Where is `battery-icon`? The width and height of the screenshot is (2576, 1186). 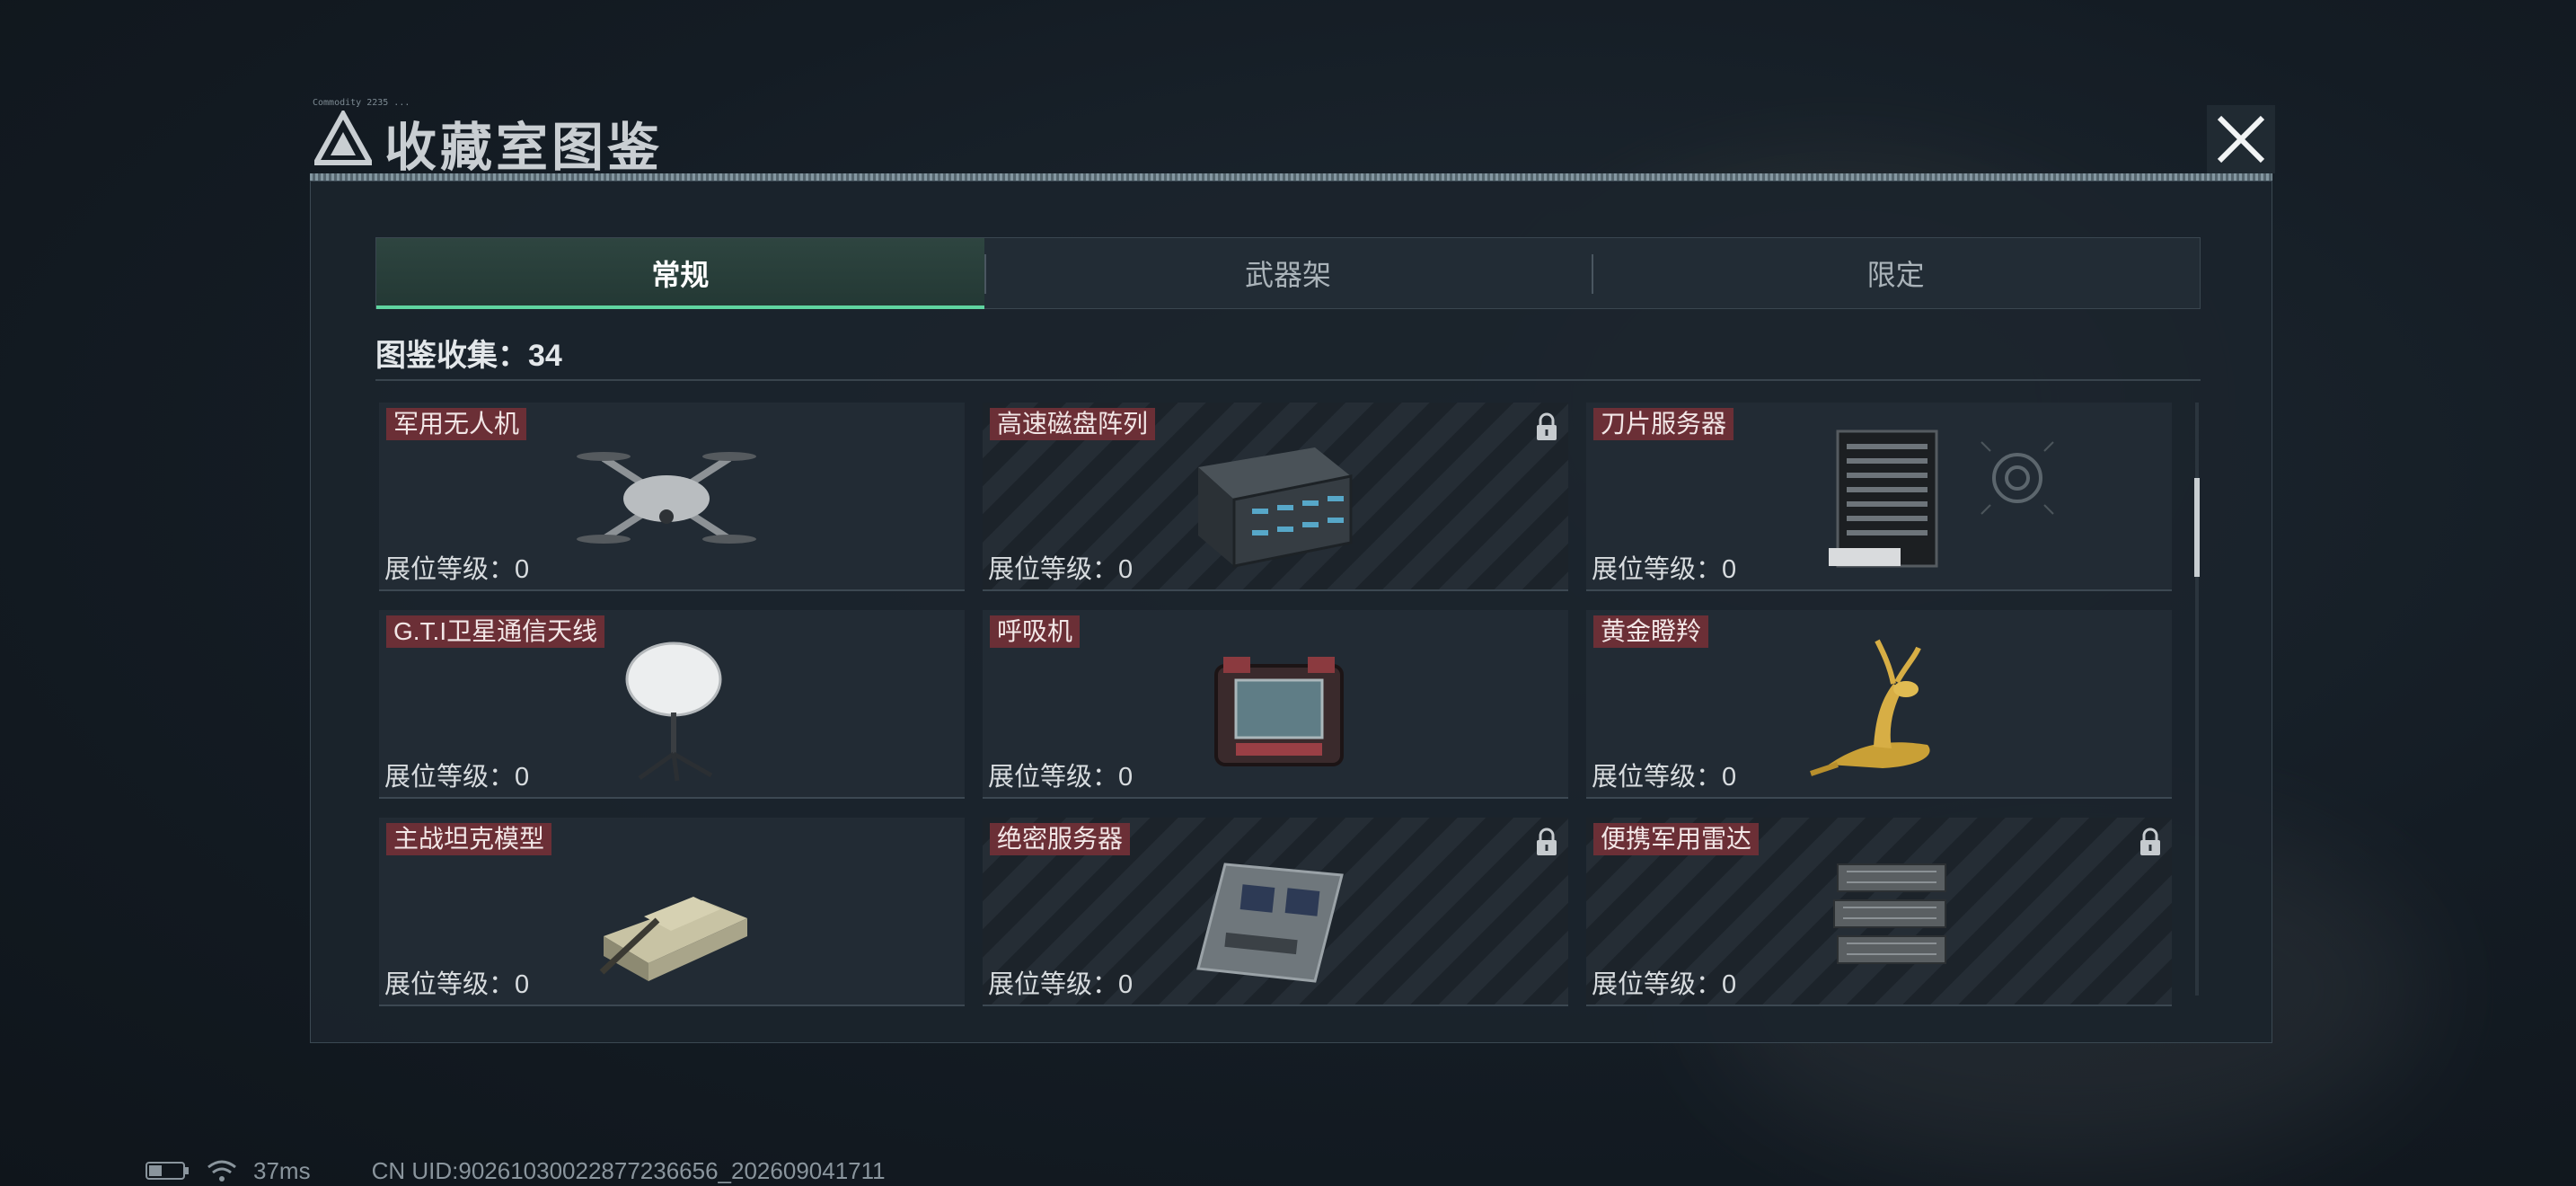
battery-icon is located at coordinates (167, 1171).